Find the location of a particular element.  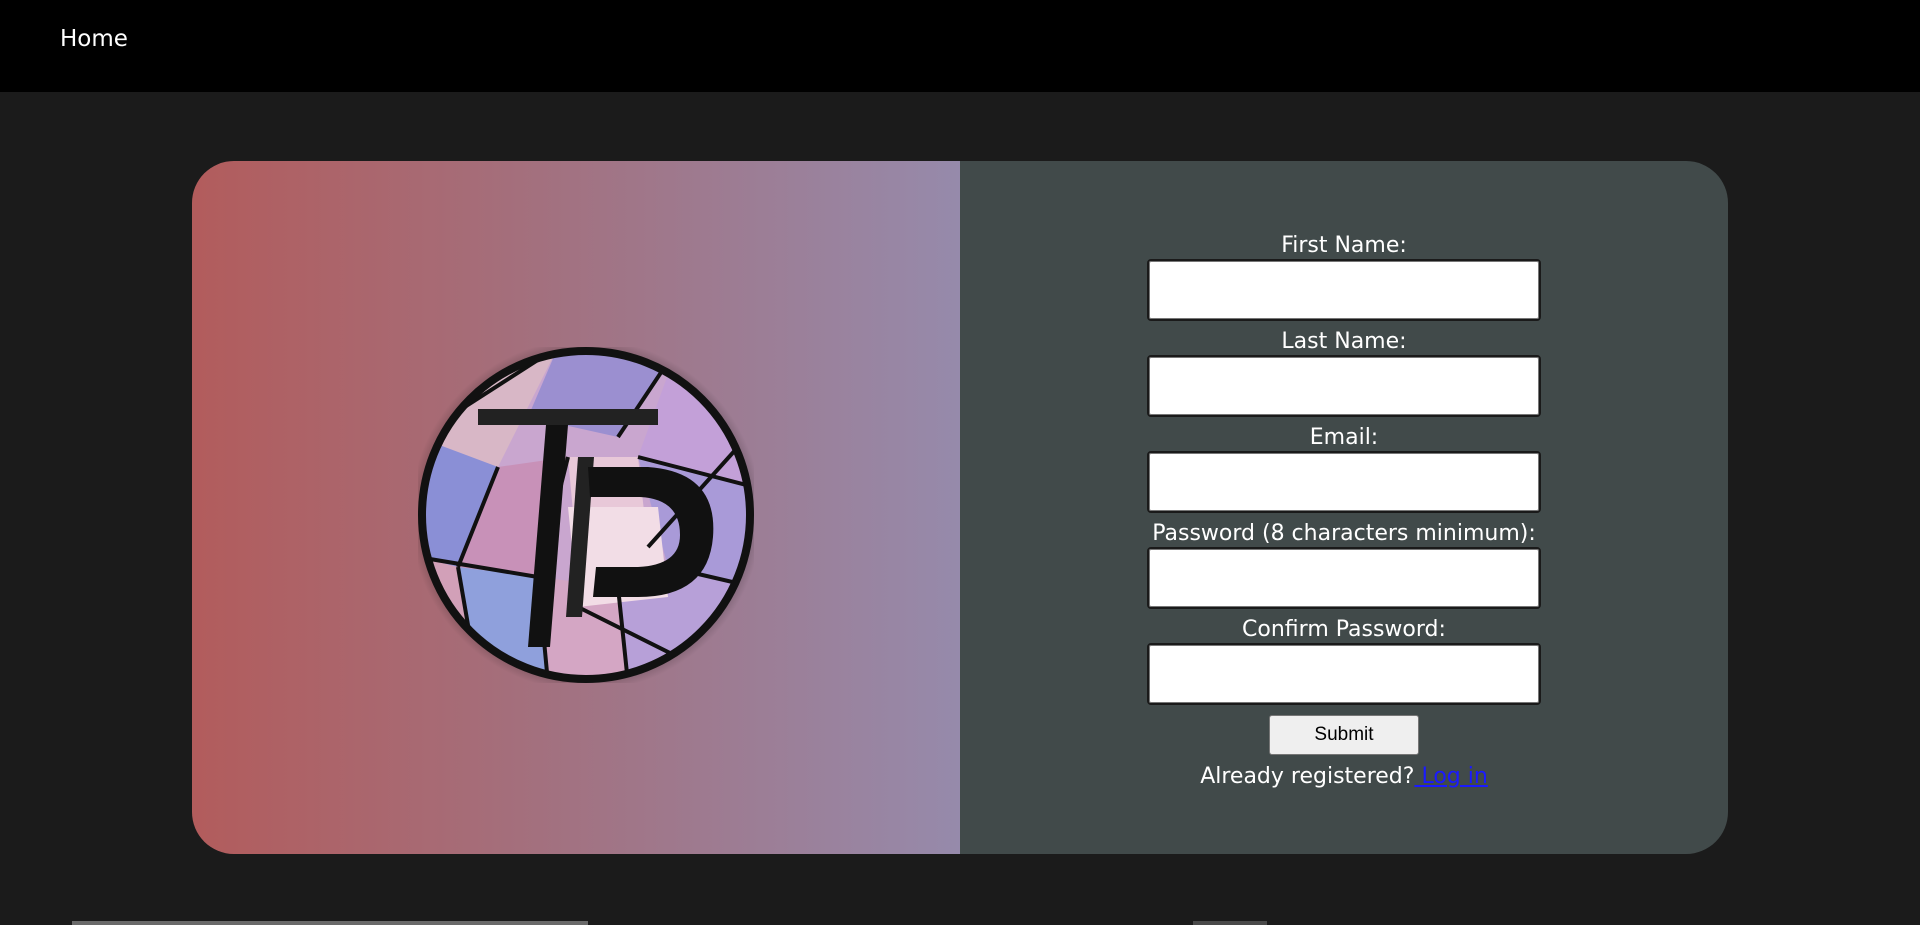

submit-button: Submit is located at coordinates (1344, 735).